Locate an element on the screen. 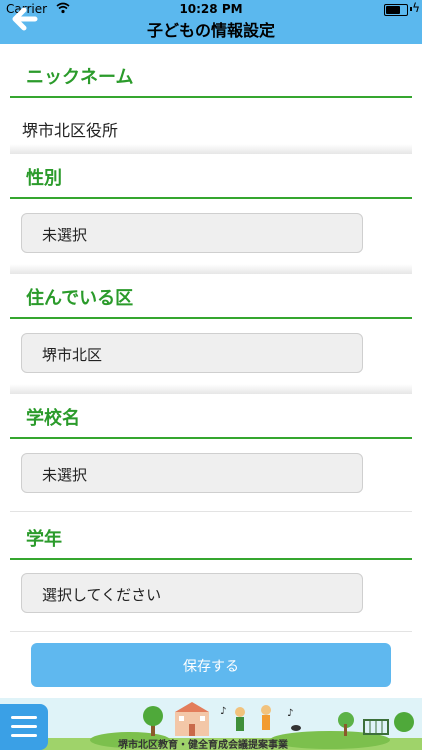  save-button-label: 保存する is located at coordinates (211, 667).